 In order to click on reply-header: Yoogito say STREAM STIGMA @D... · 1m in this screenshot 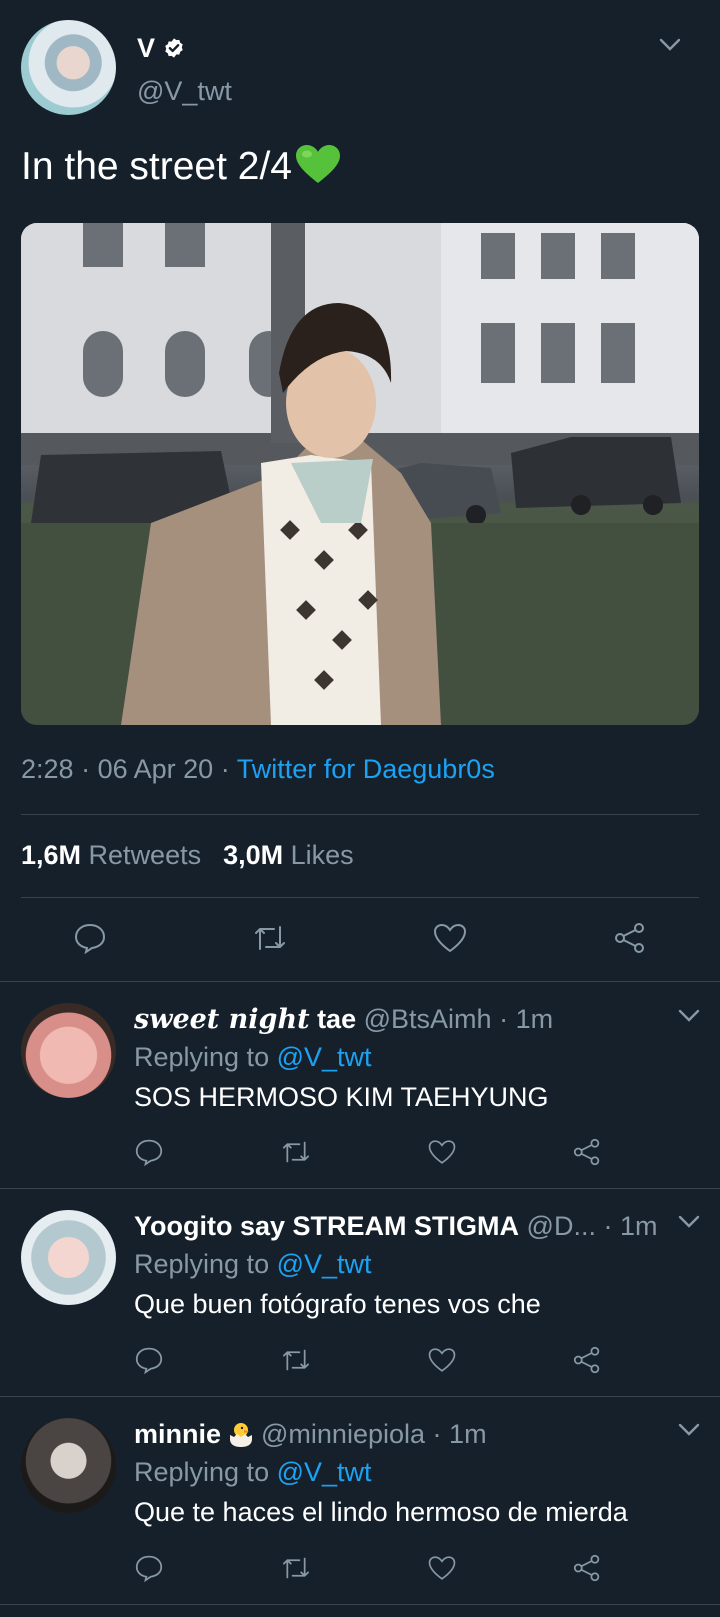, I will do `click(396, 1226)`.